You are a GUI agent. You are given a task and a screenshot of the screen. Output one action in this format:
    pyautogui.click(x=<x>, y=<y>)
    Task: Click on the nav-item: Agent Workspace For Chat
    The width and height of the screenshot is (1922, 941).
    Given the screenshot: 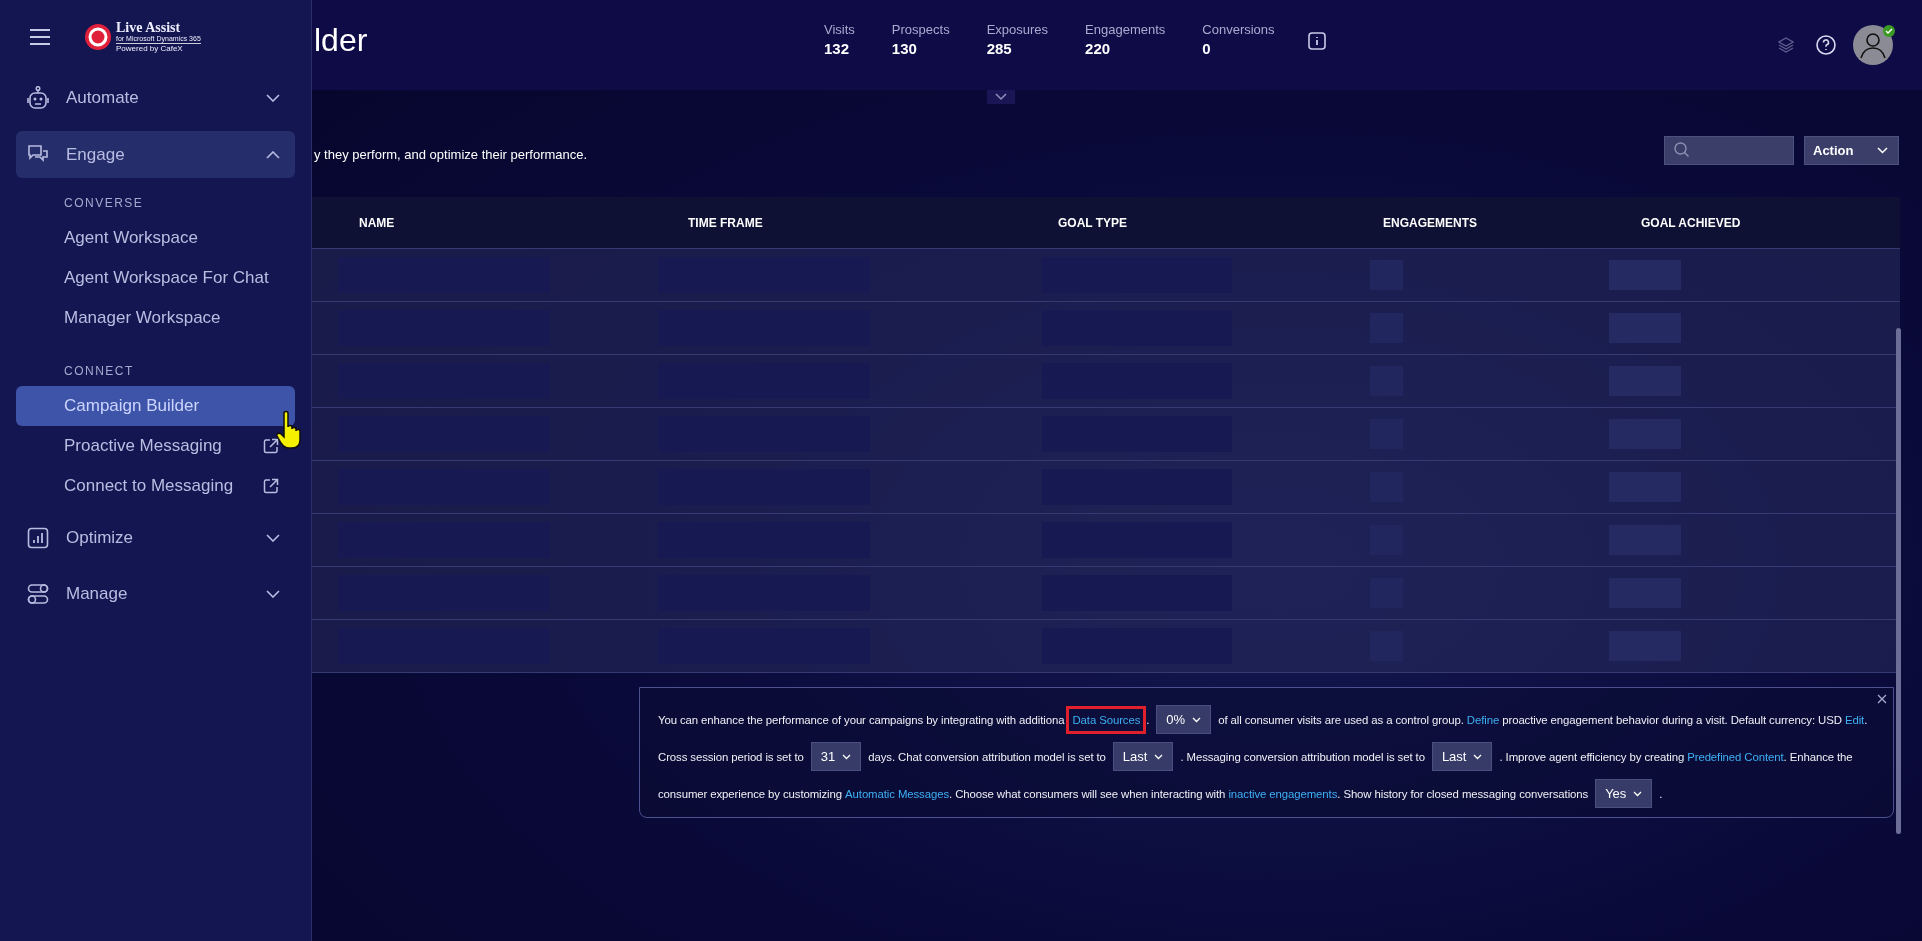 What is the action you would take?
    pyautogui.click(x=155, y=278)
    